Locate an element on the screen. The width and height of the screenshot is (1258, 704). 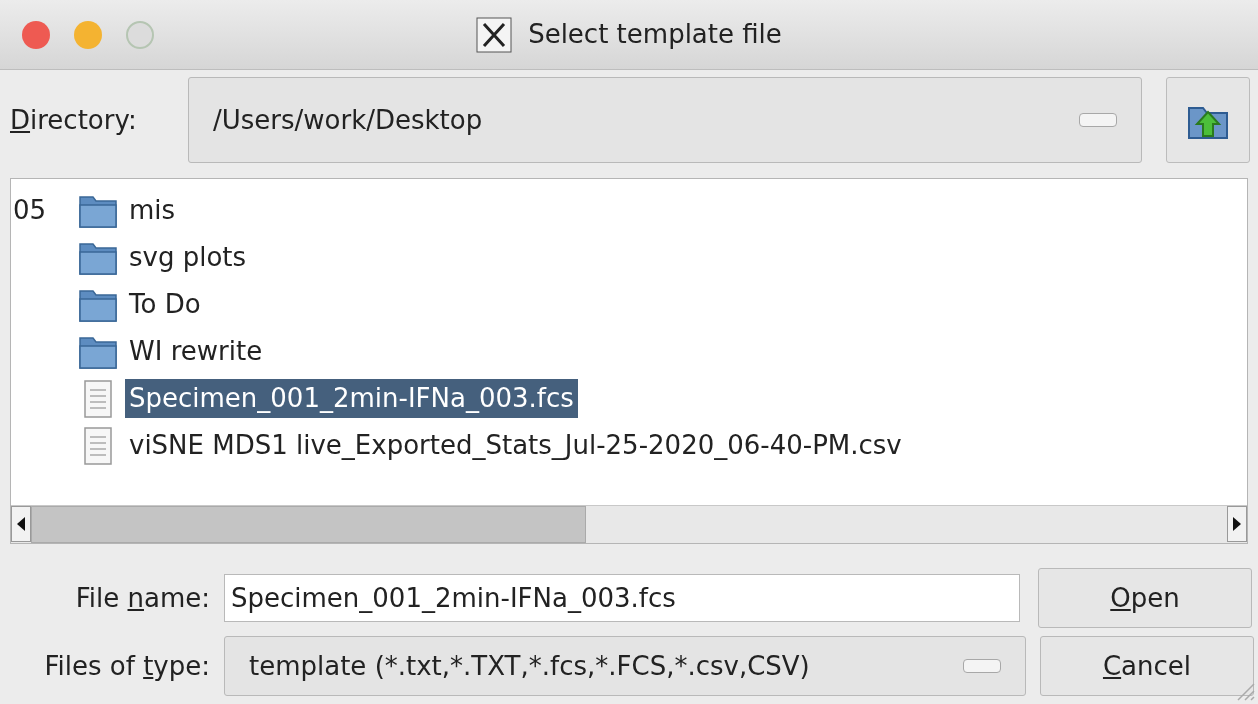
file-name-field: Specimen_001_2min-IFNa_003.fcs is located at coordinates (622, 598).